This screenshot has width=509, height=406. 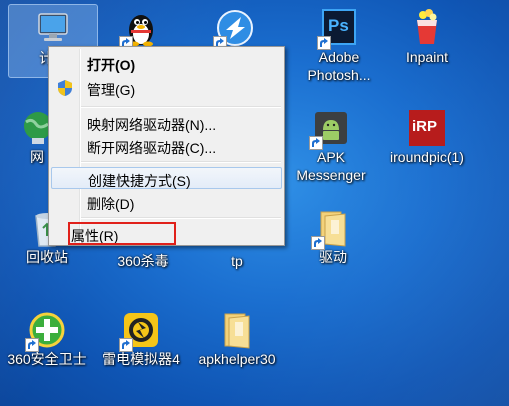 I want to click on computer-icon, so click(x=53, y=29).